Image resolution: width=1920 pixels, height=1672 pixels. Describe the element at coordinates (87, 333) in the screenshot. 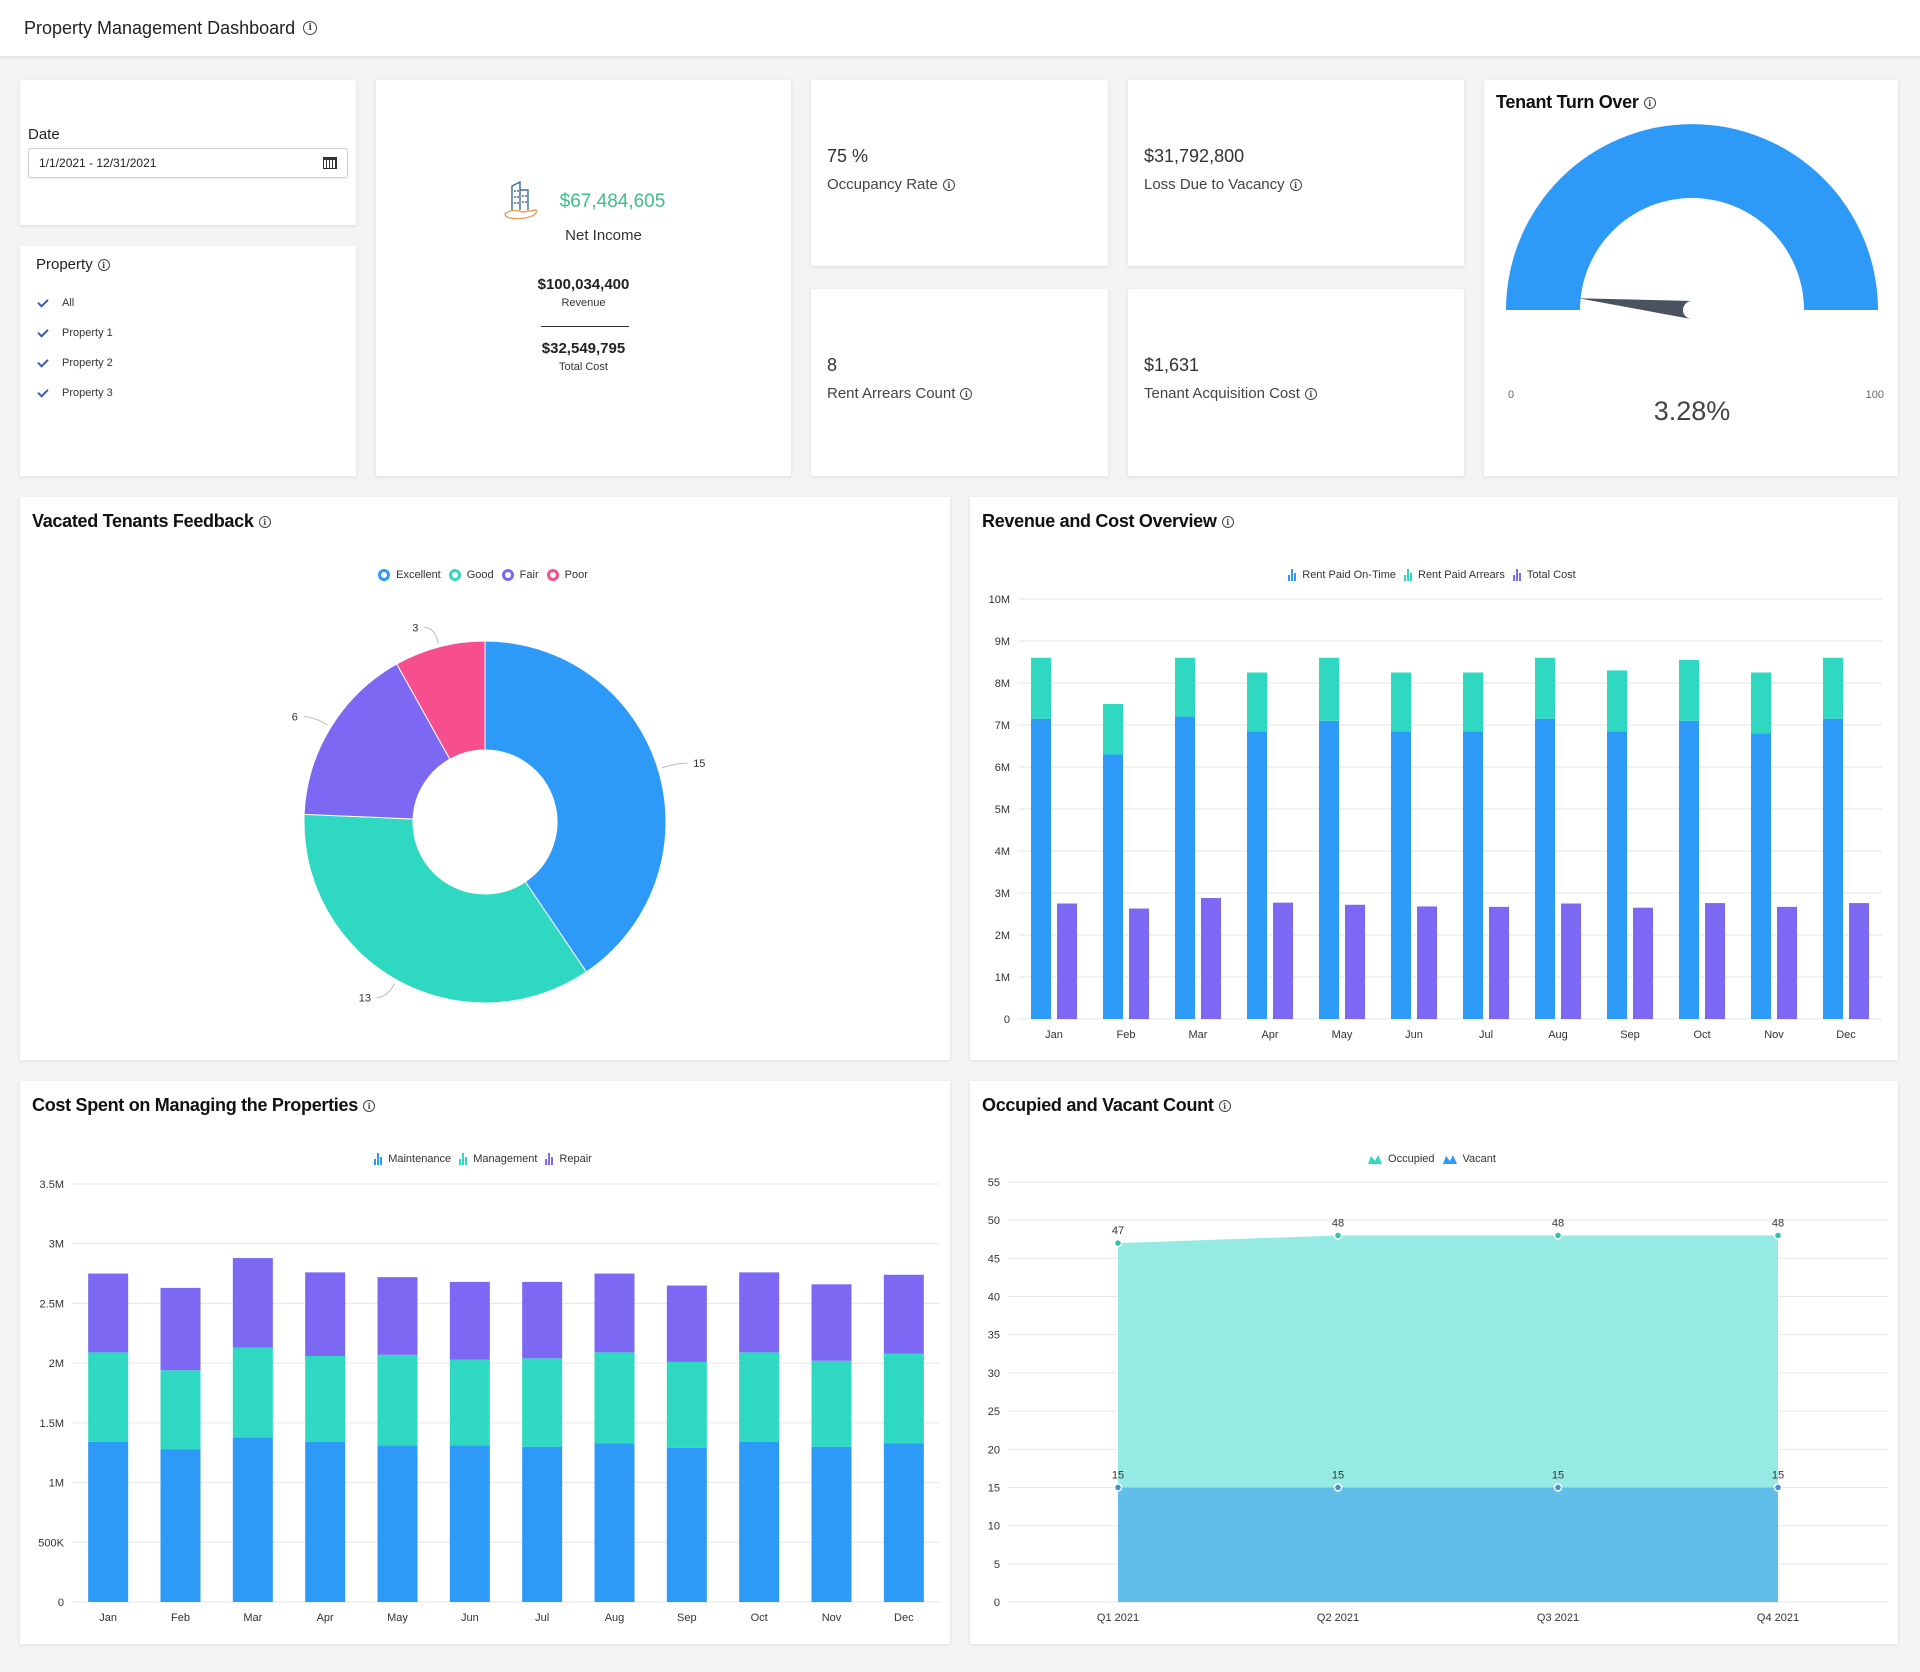

I see `property-item-label: Property 1` at that location.